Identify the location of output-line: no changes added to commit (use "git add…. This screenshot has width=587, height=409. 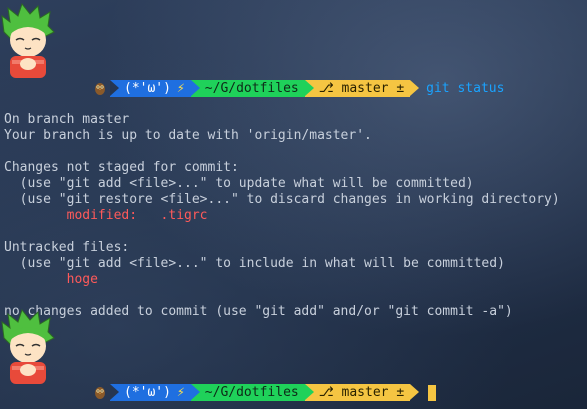
(258, 311).